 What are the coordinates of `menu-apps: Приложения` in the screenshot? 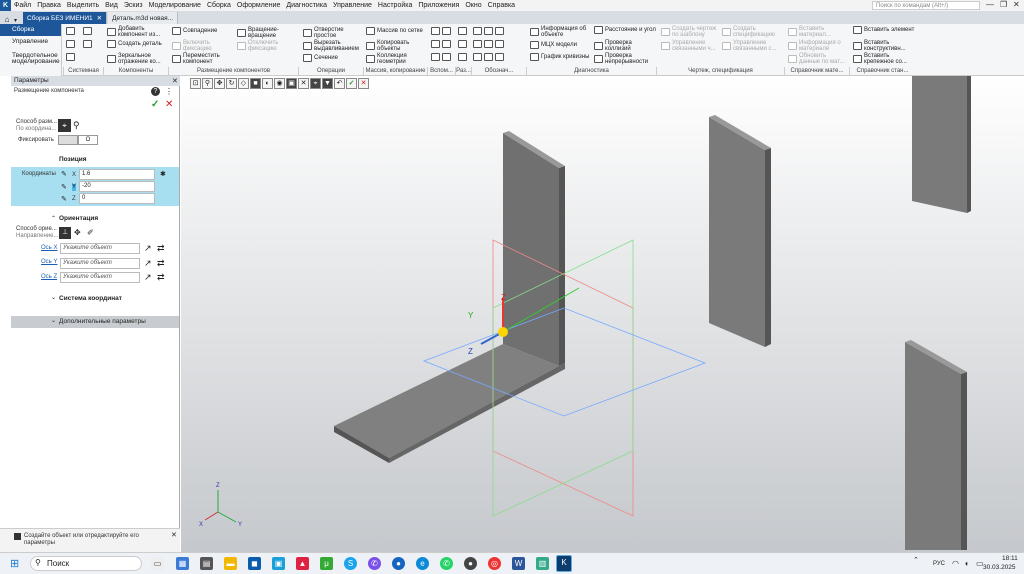 It's located at (438, 5).